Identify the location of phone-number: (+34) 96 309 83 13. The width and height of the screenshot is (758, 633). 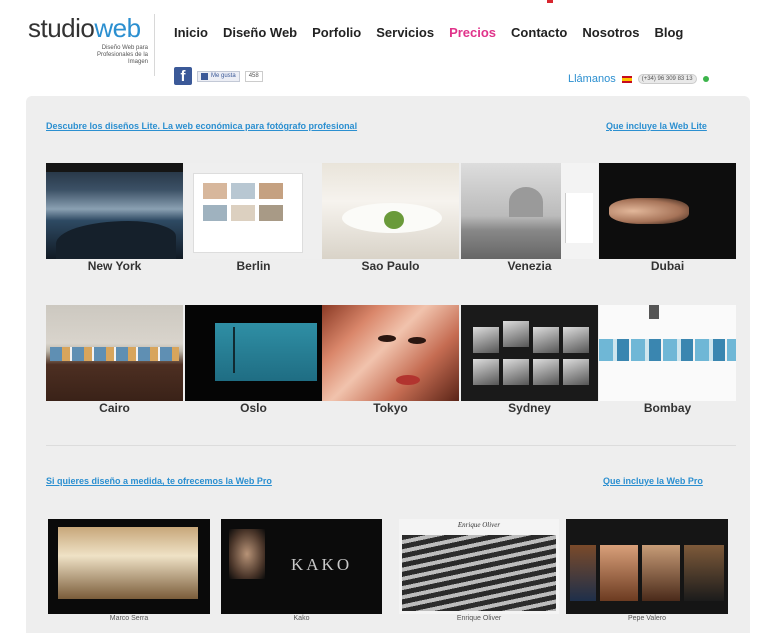
(667, 79).